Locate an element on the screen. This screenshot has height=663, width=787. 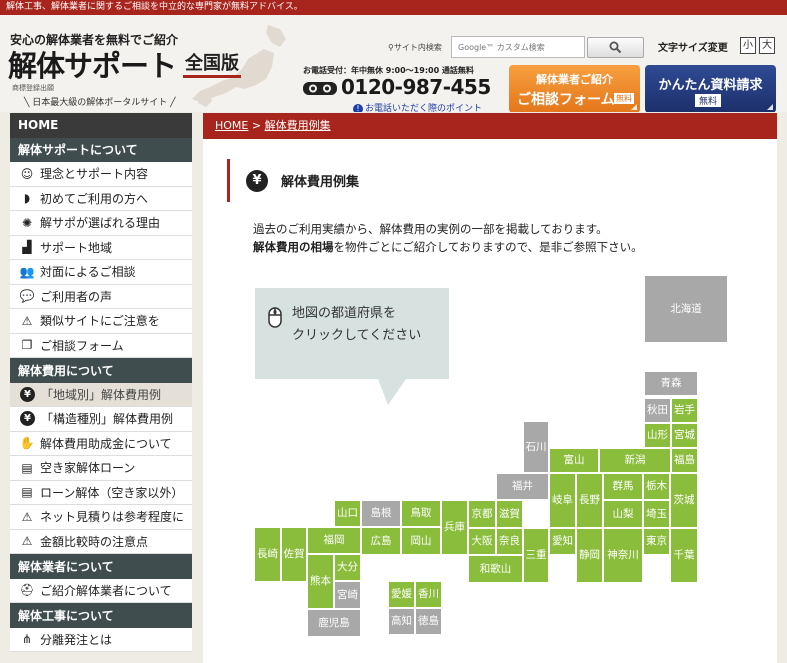
sidebar-item: ☺ 理念とサポート内容 is located at coordinates (101, 174).